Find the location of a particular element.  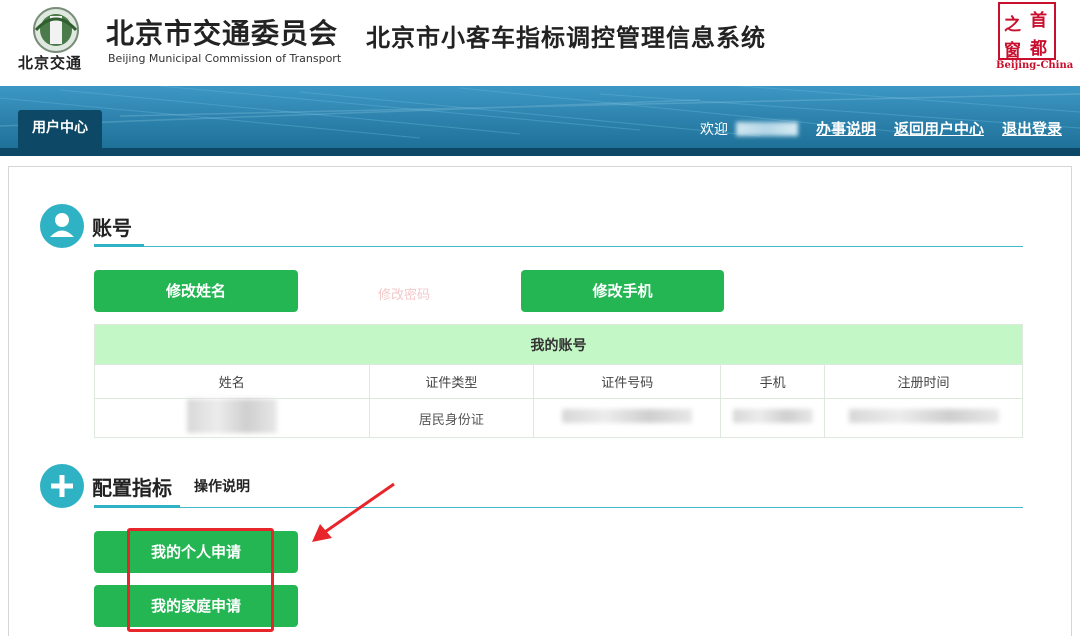

quota-section-title: 配置指标 is located at coordinates (132, 487).